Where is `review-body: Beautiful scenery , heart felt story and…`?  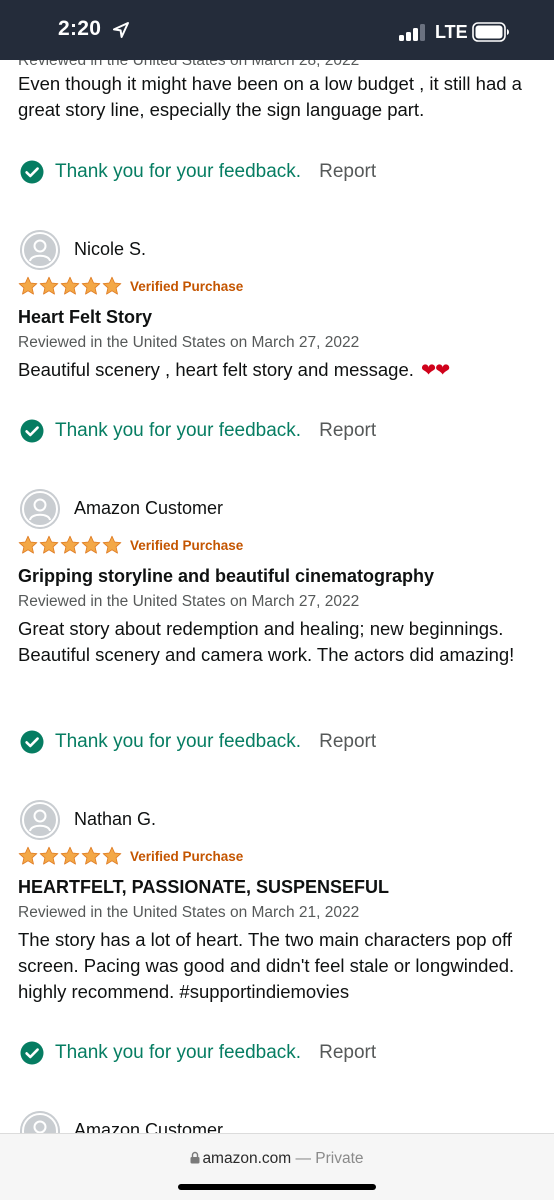
review-body: Beautiful scenery , heart felt story and… is located at coordinates (280, 370).